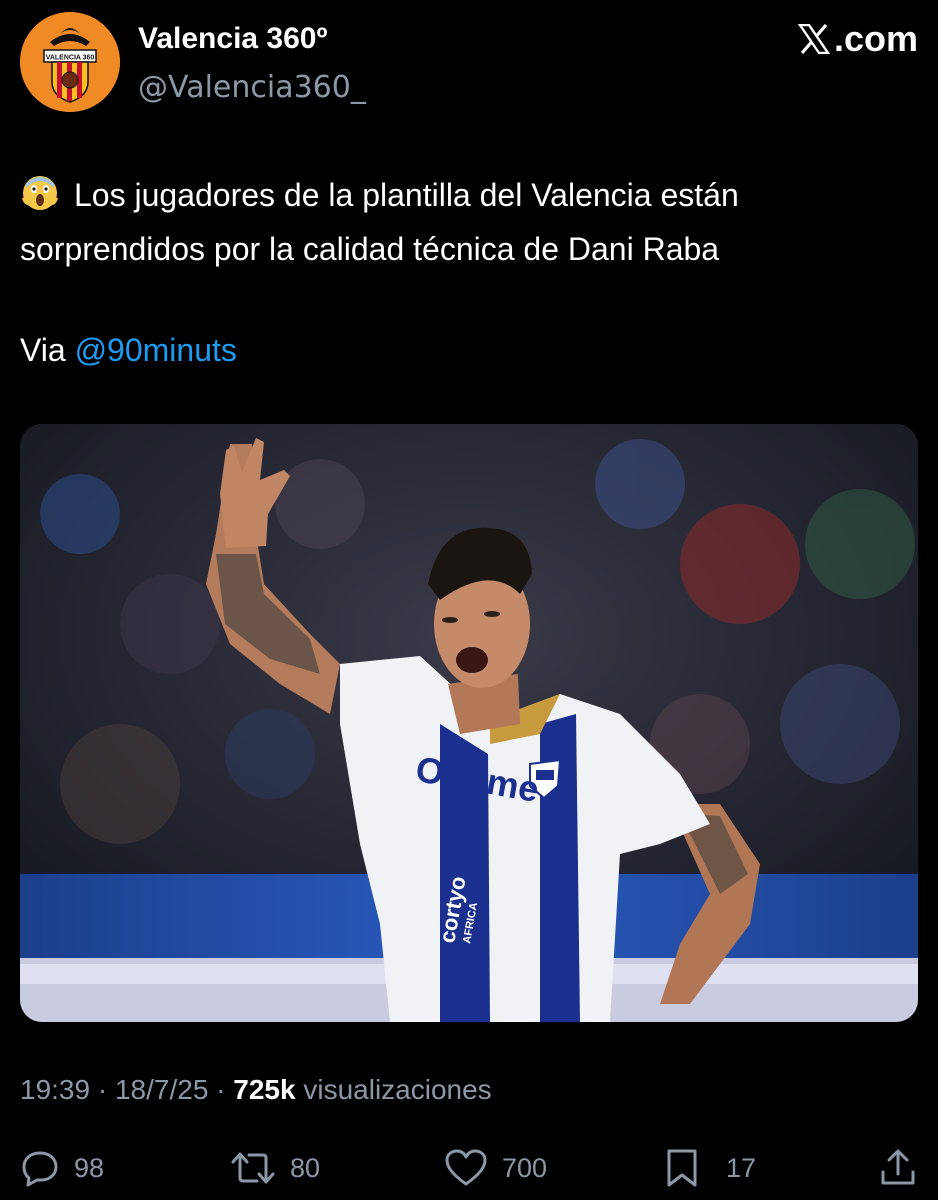 The width and height of the screenshot is (938, 1200). I want to click on reply-icon, so click(40, 1169).